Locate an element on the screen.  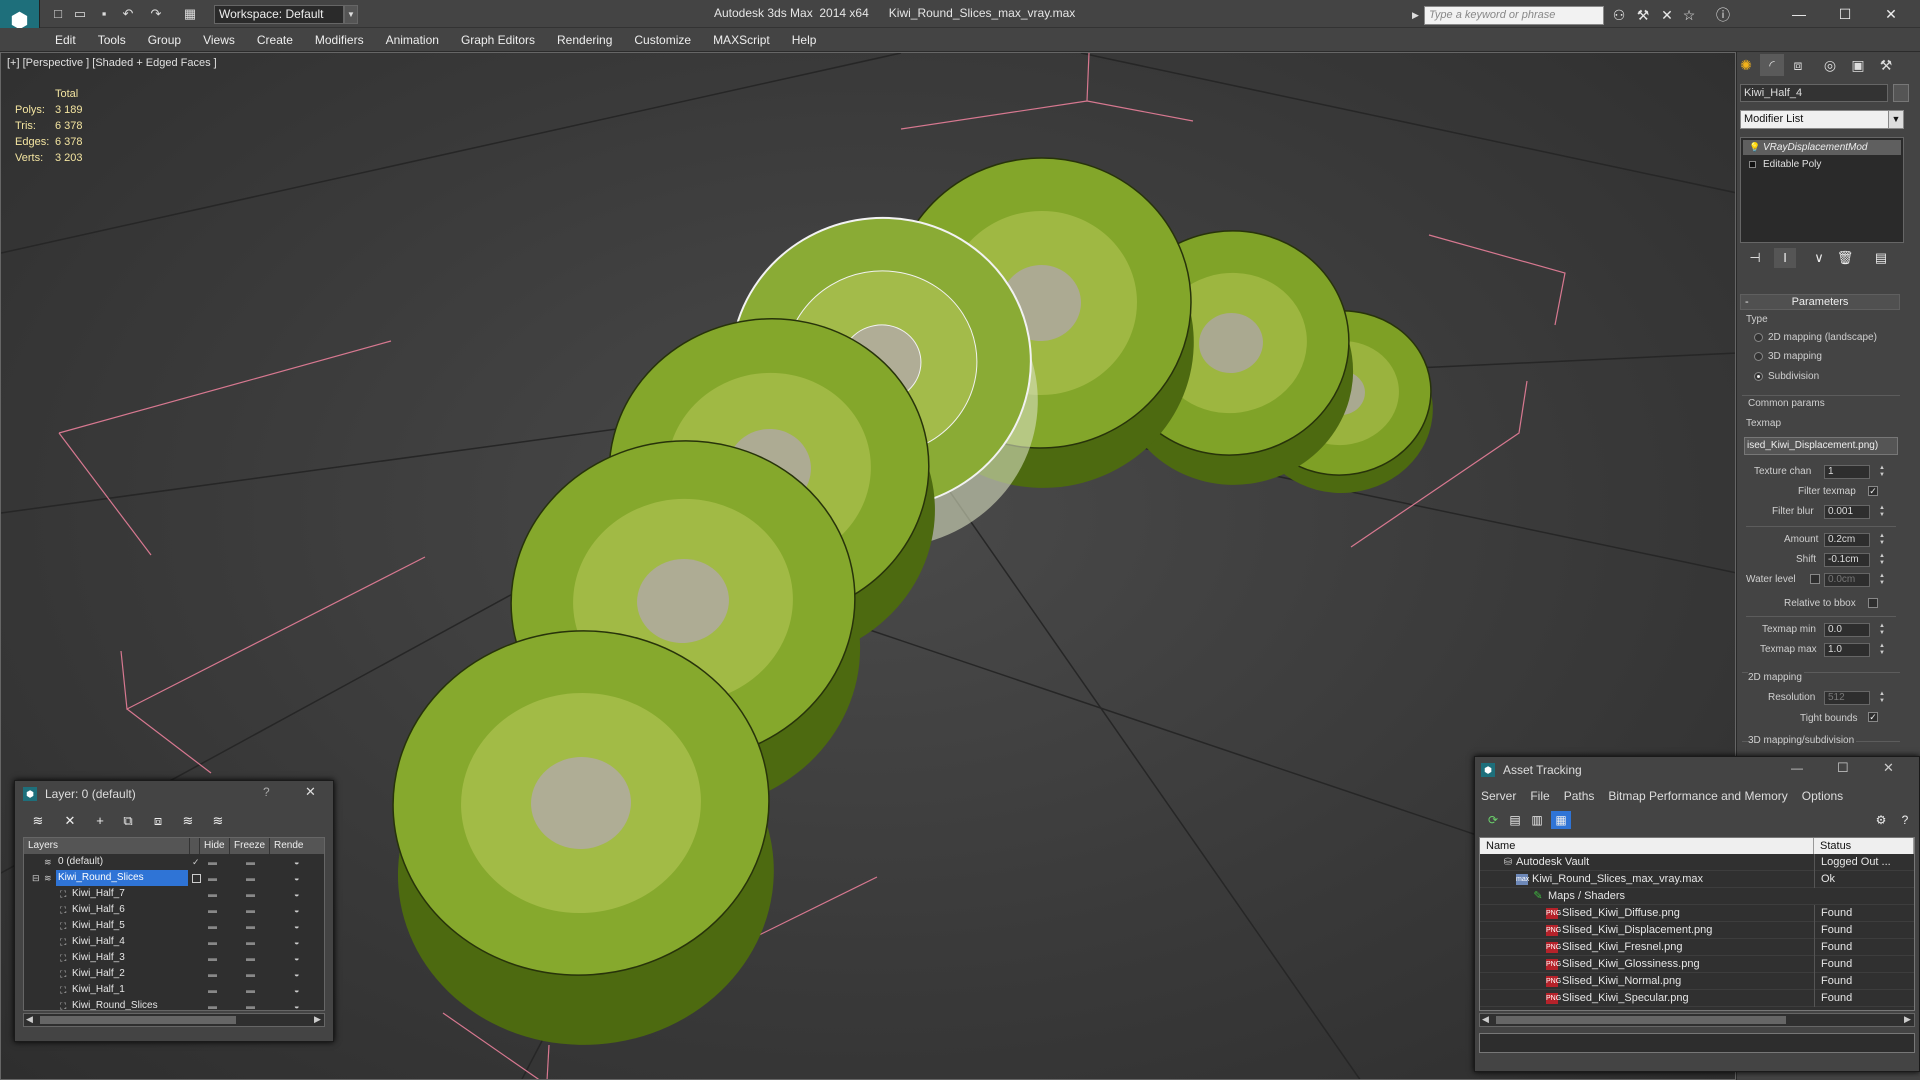
lightbulb-icon: 💡 is located at coordinates (1754, 147).